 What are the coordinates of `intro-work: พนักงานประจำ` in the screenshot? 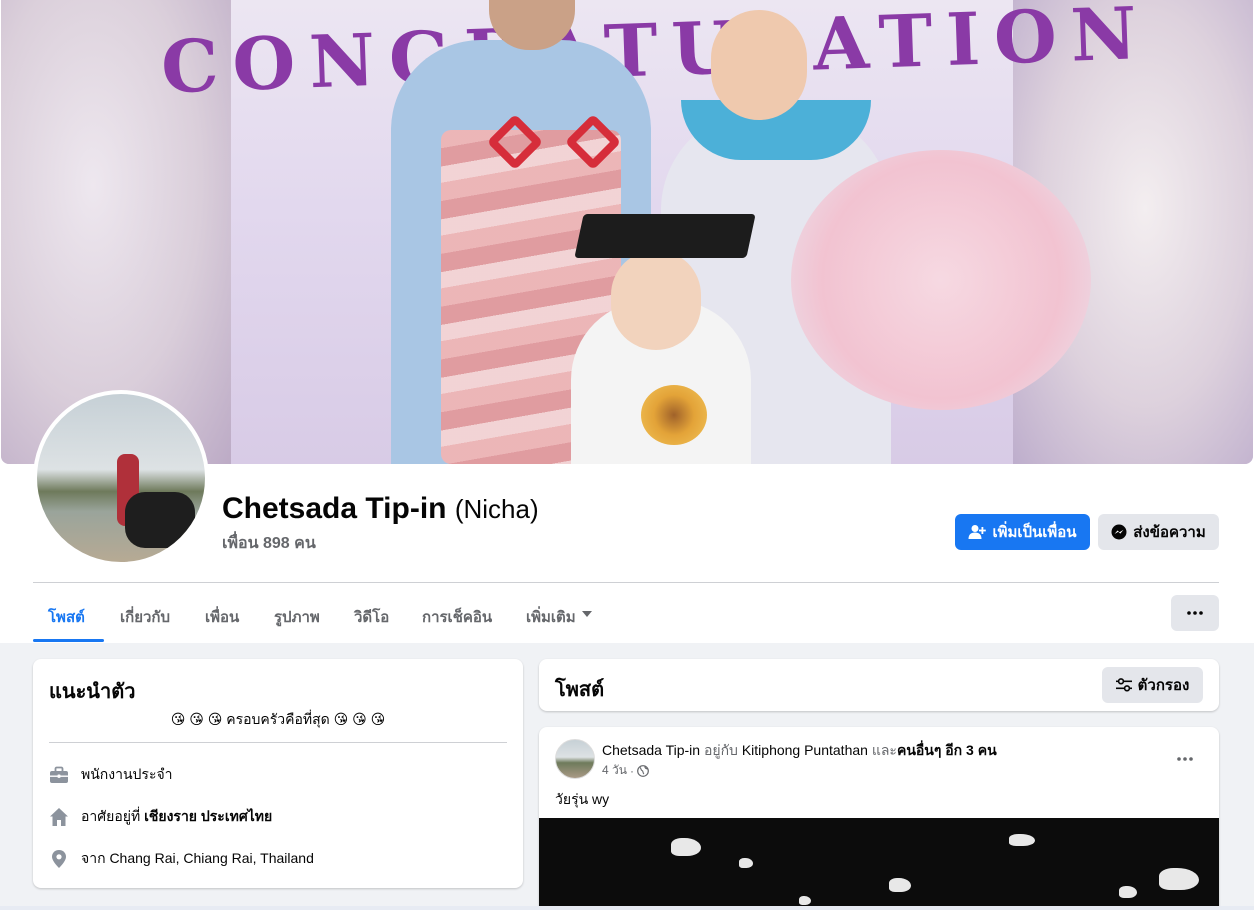 It's located at (111, 775).